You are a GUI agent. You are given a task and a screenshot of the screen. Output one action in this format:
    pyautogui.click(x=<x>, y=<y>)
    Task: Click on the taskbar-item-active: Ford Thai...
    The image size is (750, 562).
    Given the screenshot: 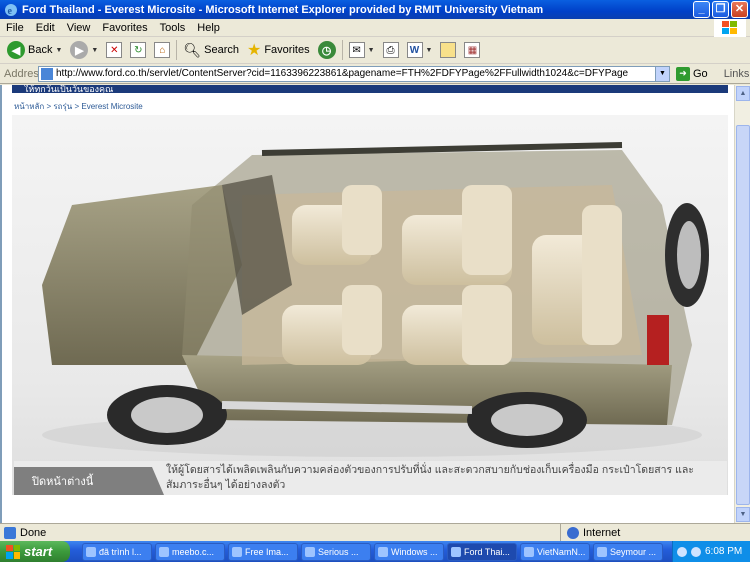 What is the action you would take?
    pyautogui.click(x=482, y=551)
    